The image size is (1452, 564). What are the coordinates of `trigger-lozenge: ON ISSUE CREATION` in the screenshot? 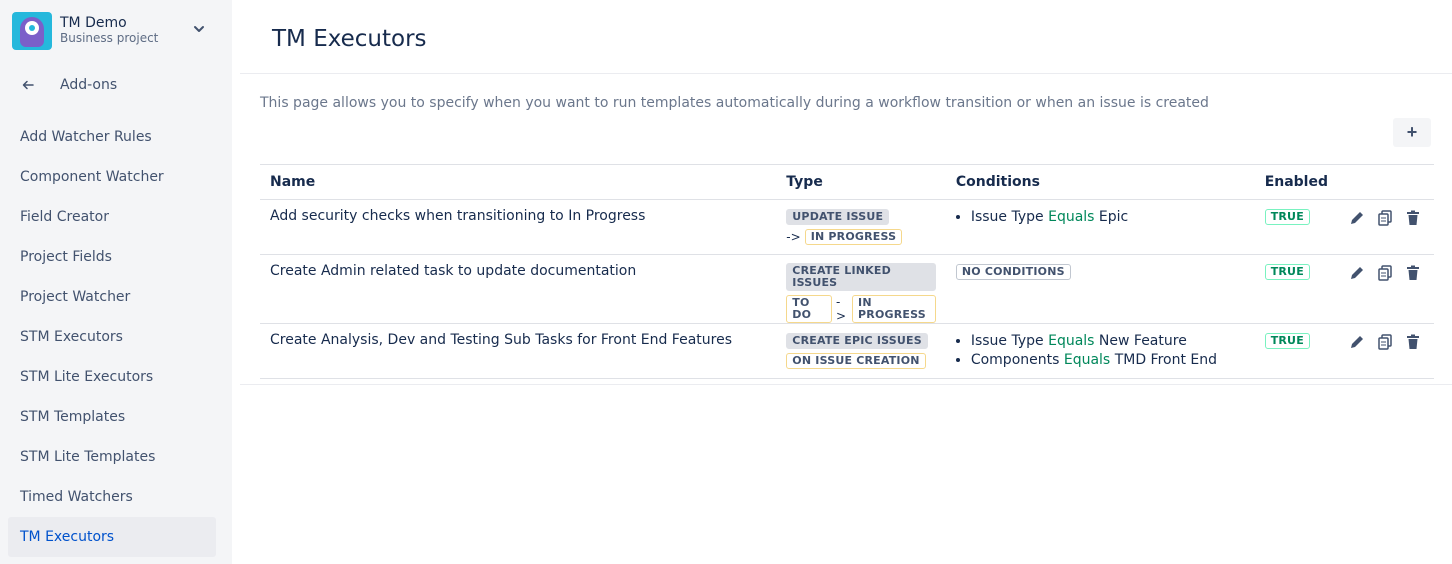 It's located at (856, 361).